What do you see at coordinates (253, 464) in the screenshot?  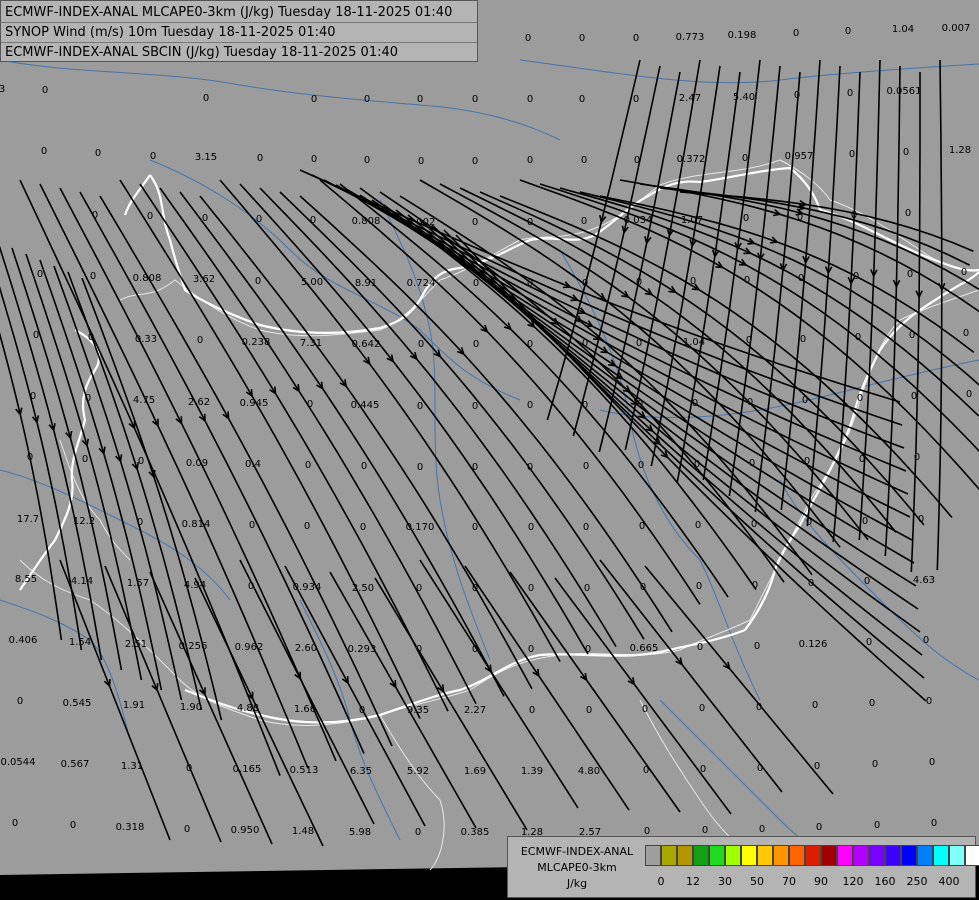 I see `map-value-label: 0.4` at bounding box center [253, 464].